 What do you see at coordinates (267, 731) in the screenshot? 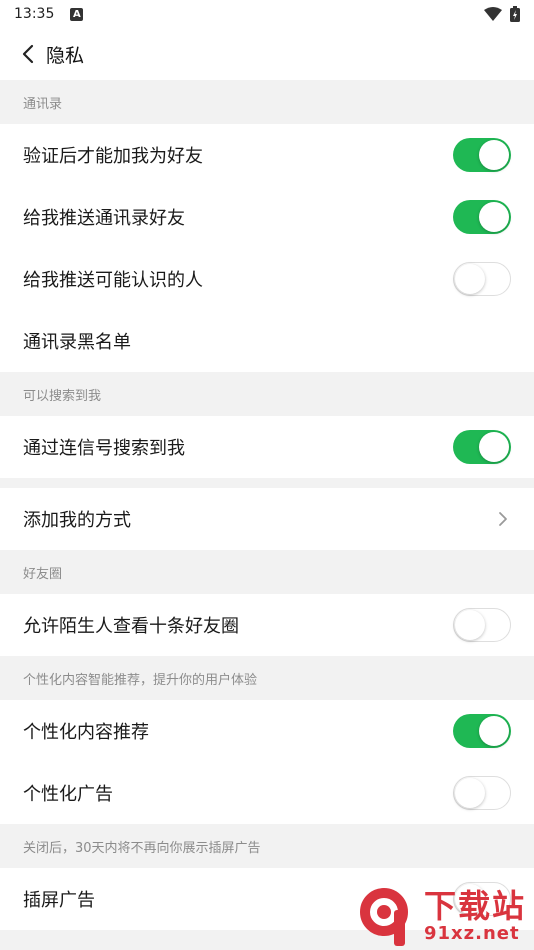
I see `row-personalized-content: 个性化内容推荐` at bounding box center [267, 731].